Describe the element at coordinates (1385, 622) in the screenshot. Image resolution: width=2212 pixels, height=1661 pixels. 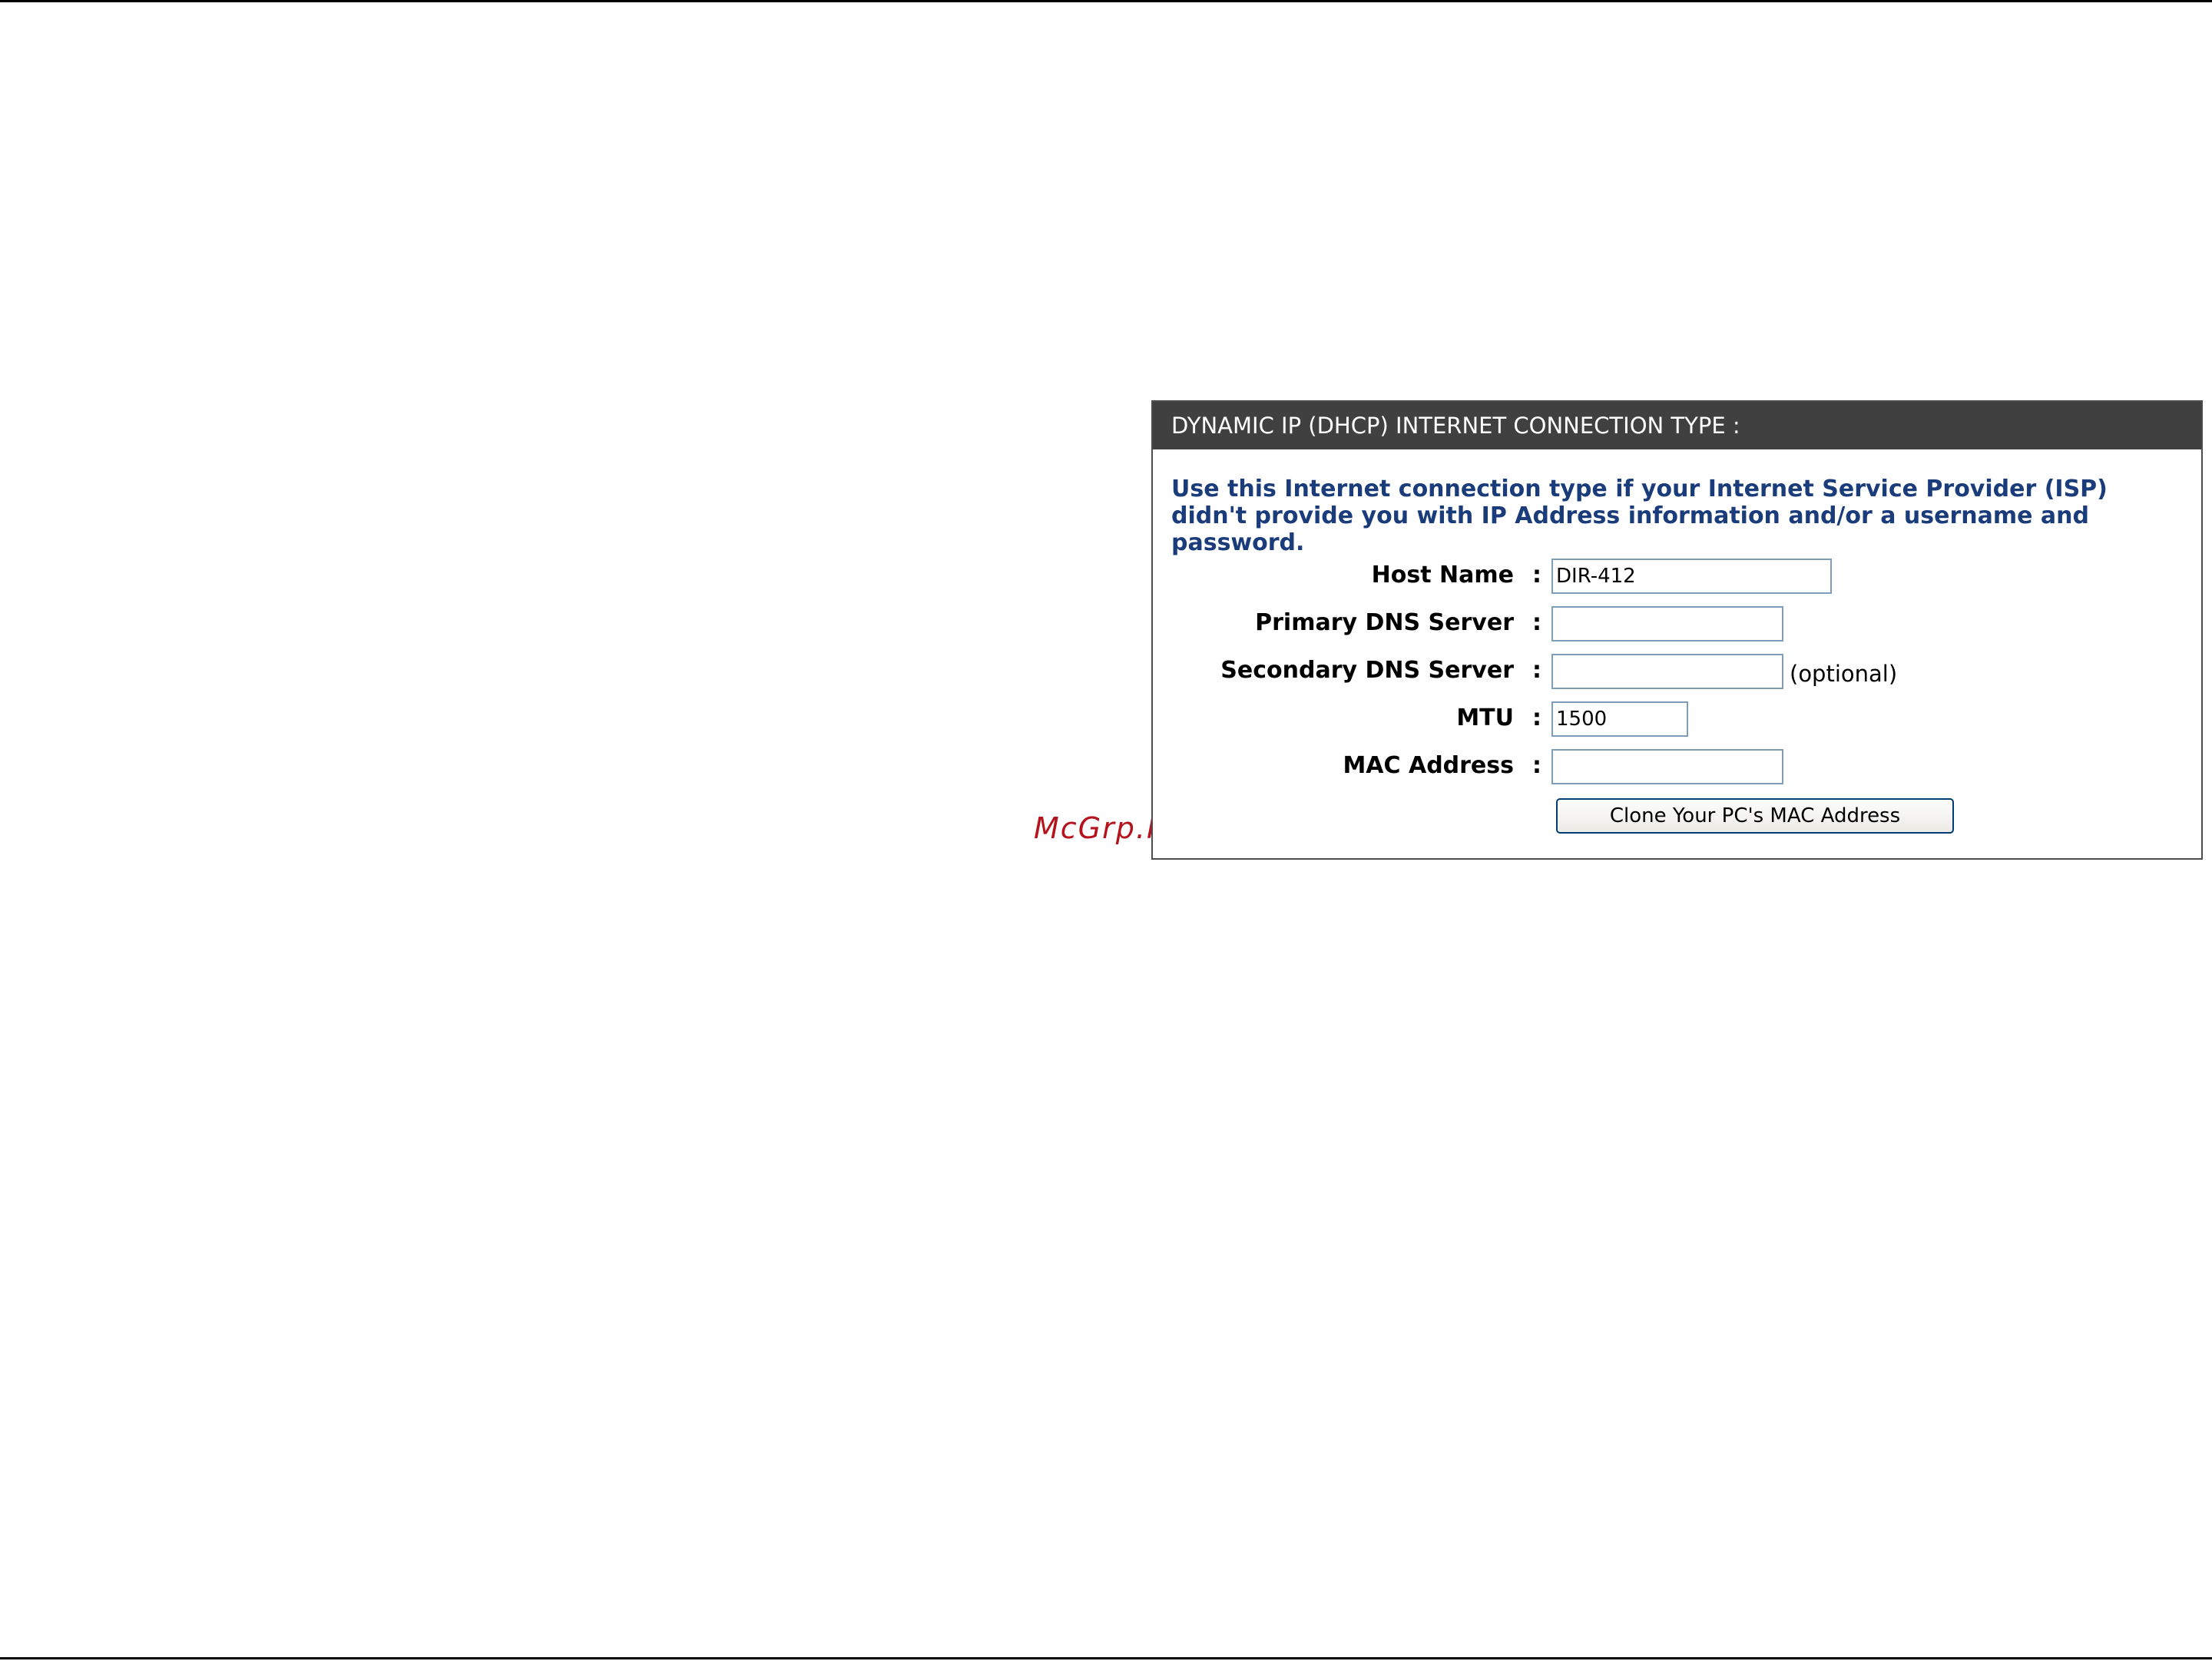
I see `primary-dns-label: Primary DNS Server` at that location.